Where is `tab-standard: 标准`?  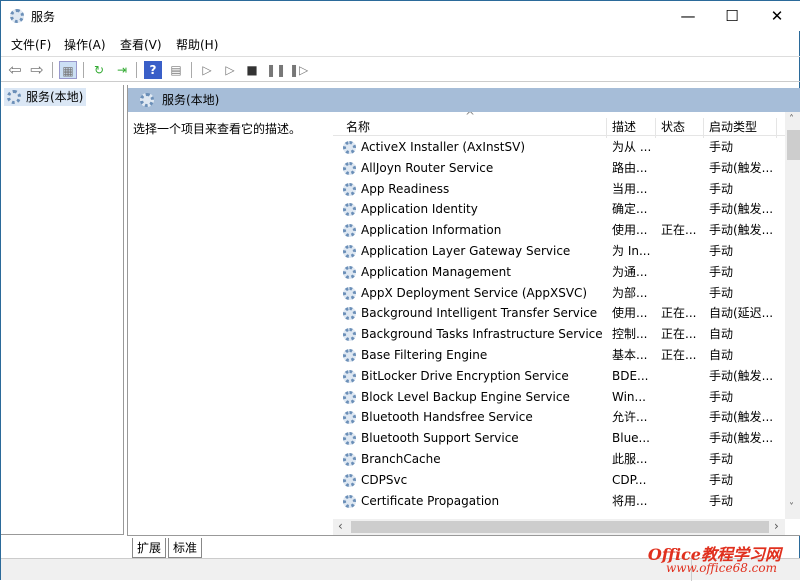 tab-standard: 标准 is located at coordinates (185, 548).